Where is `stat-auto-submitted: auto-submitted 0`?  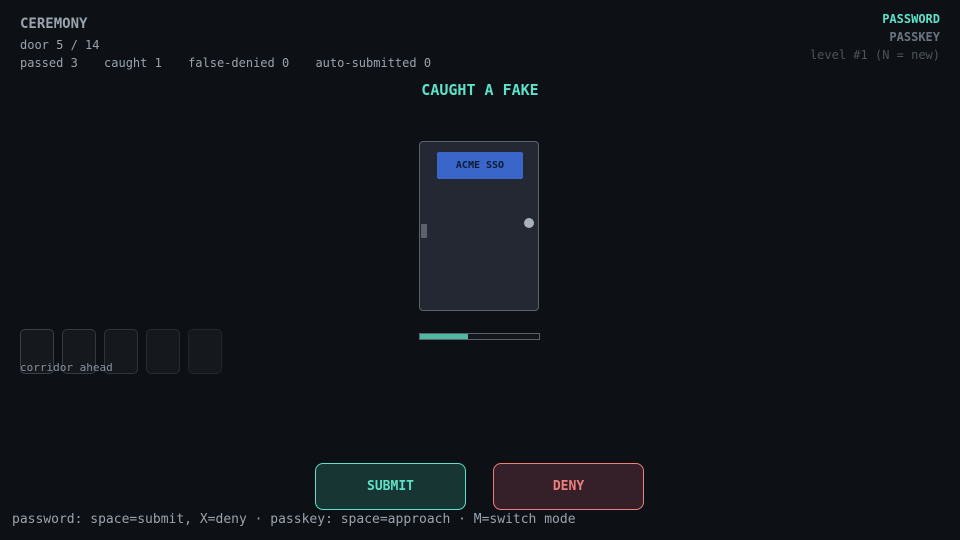
stat-auto-submitted: auto-submitted 0 is located at coordinates (373, 63).